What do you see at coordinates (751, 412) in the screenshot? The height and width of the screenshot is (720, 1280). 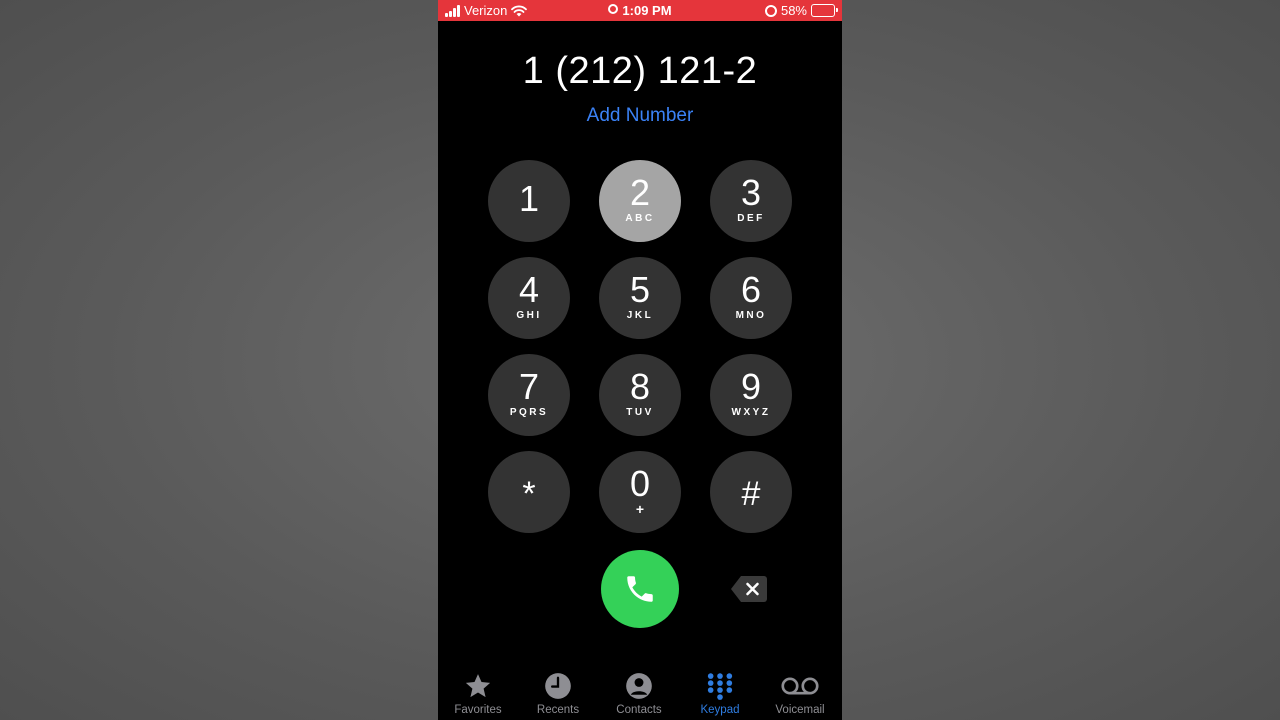 I see `key-letters: WXYZ` at bounding box center [751, 412].